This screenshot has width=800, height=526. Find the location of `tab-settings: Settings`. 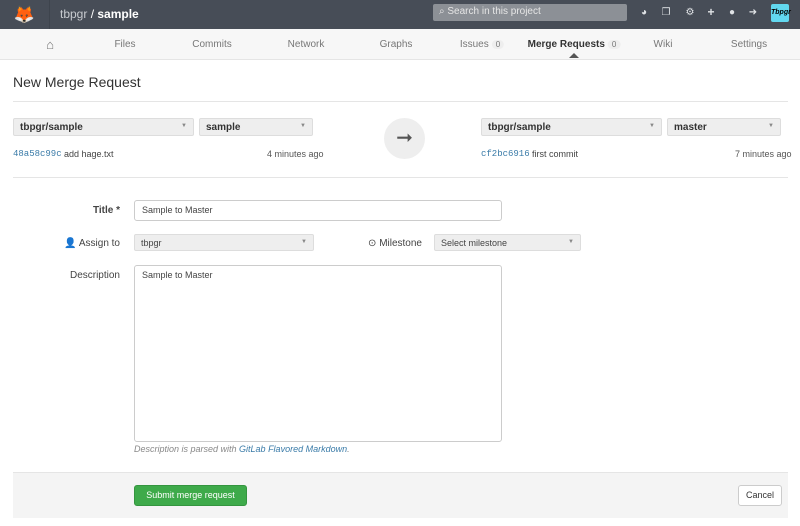

tab-settings: Settings is located at coordinates (749, 44).